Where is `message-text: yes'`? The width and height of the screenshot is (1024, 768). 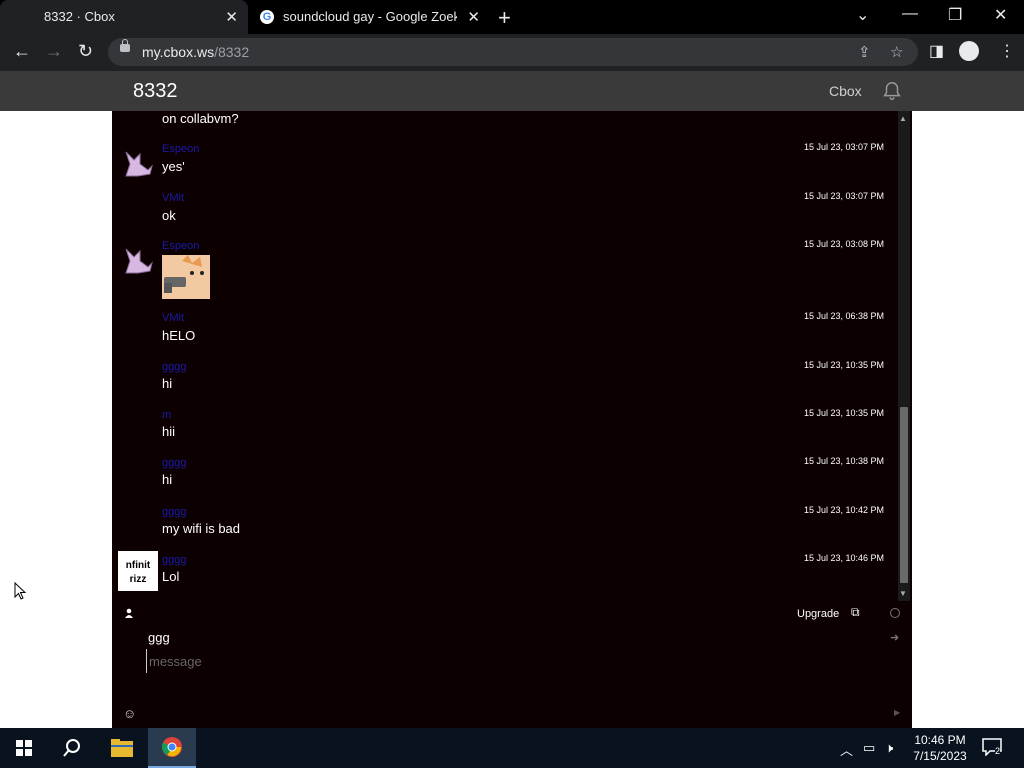
message-text: yes' is located at coordinates (173, 166).